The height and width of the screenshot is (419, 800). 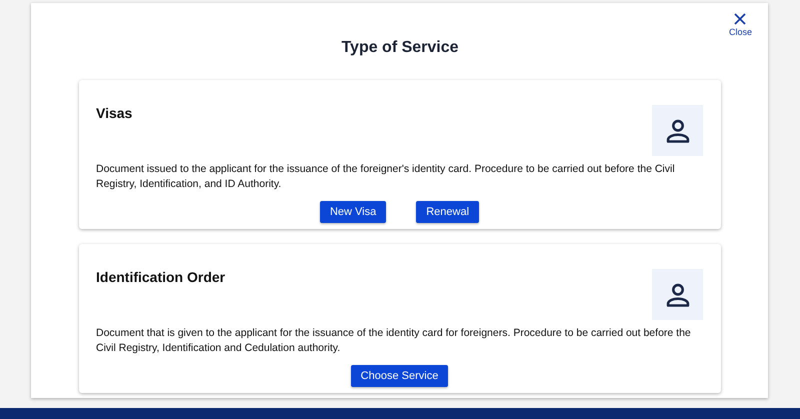 I want to click on service-button: New Visa, so click(x=353, y=212).